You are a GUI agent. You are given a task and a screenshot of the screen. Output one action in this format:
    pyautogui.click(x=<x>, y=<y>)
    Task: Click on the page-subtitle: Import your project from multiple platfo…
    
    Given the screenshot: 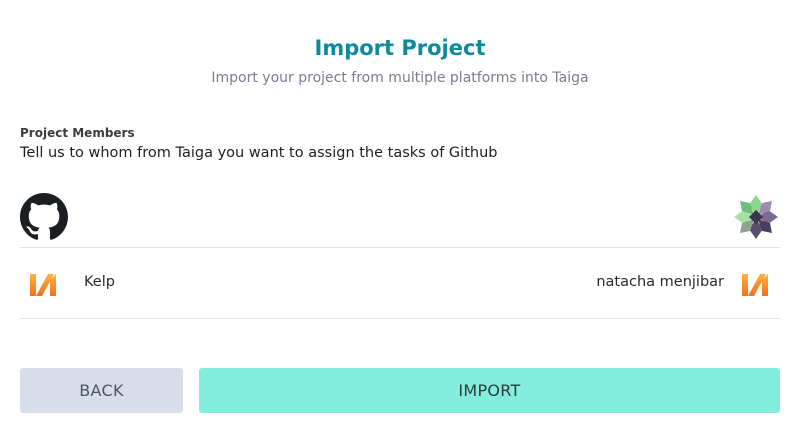 What is the action you would take?
    pyautogui.click(x=400, y=78)
    